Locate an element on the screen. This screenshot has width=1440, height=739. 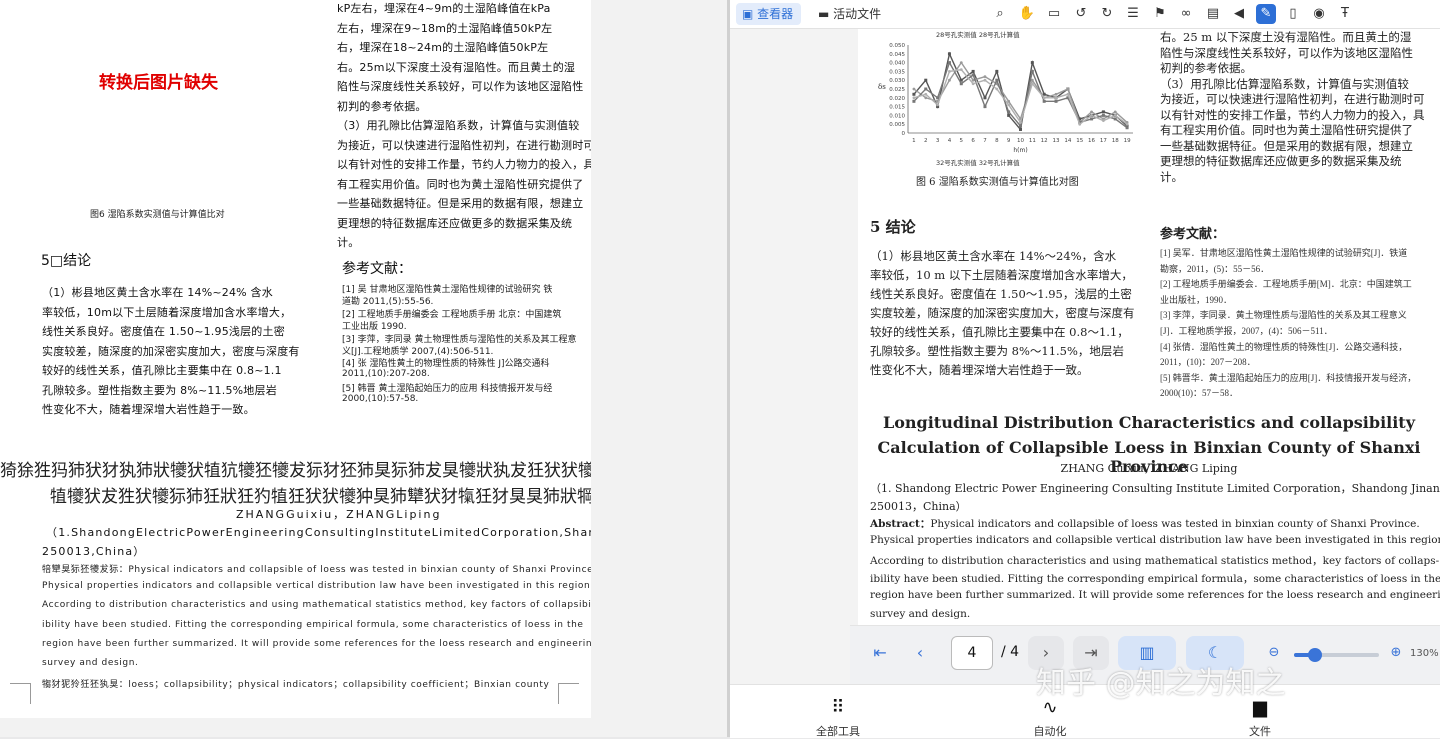
english-affiliation-2: 250013，China） is located at coordinates (918, 506).